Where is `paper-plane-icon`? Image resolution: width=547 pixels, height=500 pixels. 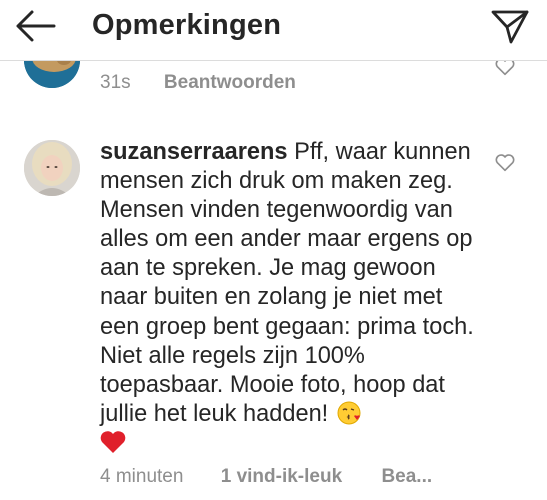
paper-plane-icon is located at coordinates (510, 27).